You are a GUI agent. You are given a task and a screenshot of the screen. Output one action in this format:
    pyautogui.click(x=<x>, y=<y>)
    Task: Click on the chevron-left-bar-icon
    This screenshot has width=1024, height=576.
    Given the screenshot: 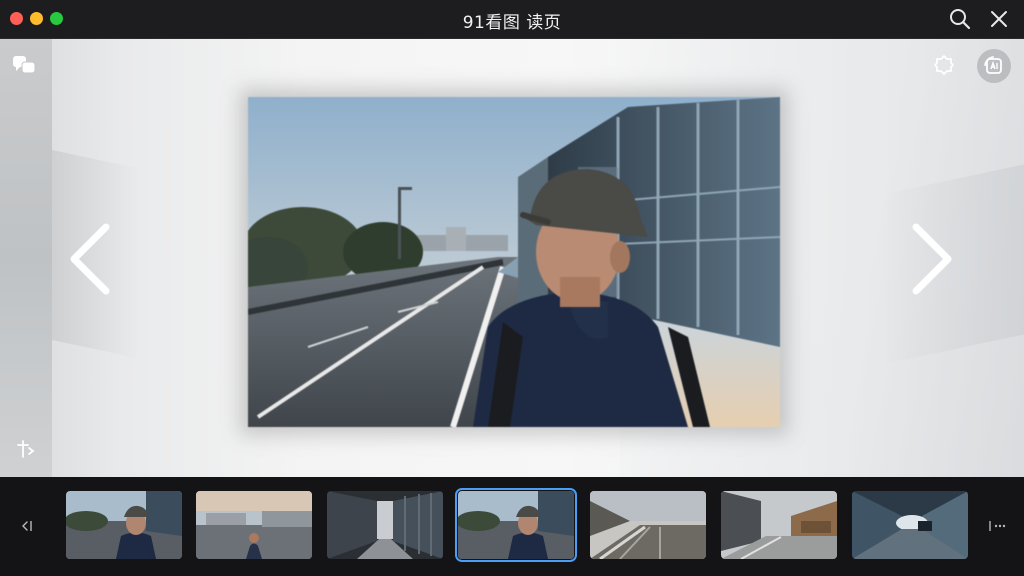 What is the action you would take?
    pyautogui.click(x=27, y=526)
    